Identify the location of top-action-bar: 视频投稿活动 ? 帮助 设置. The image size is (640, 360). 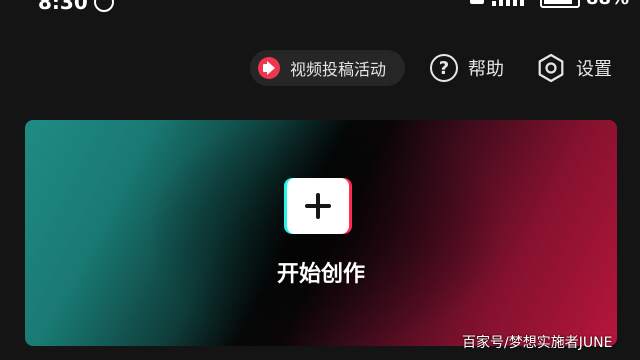
(320, 69).